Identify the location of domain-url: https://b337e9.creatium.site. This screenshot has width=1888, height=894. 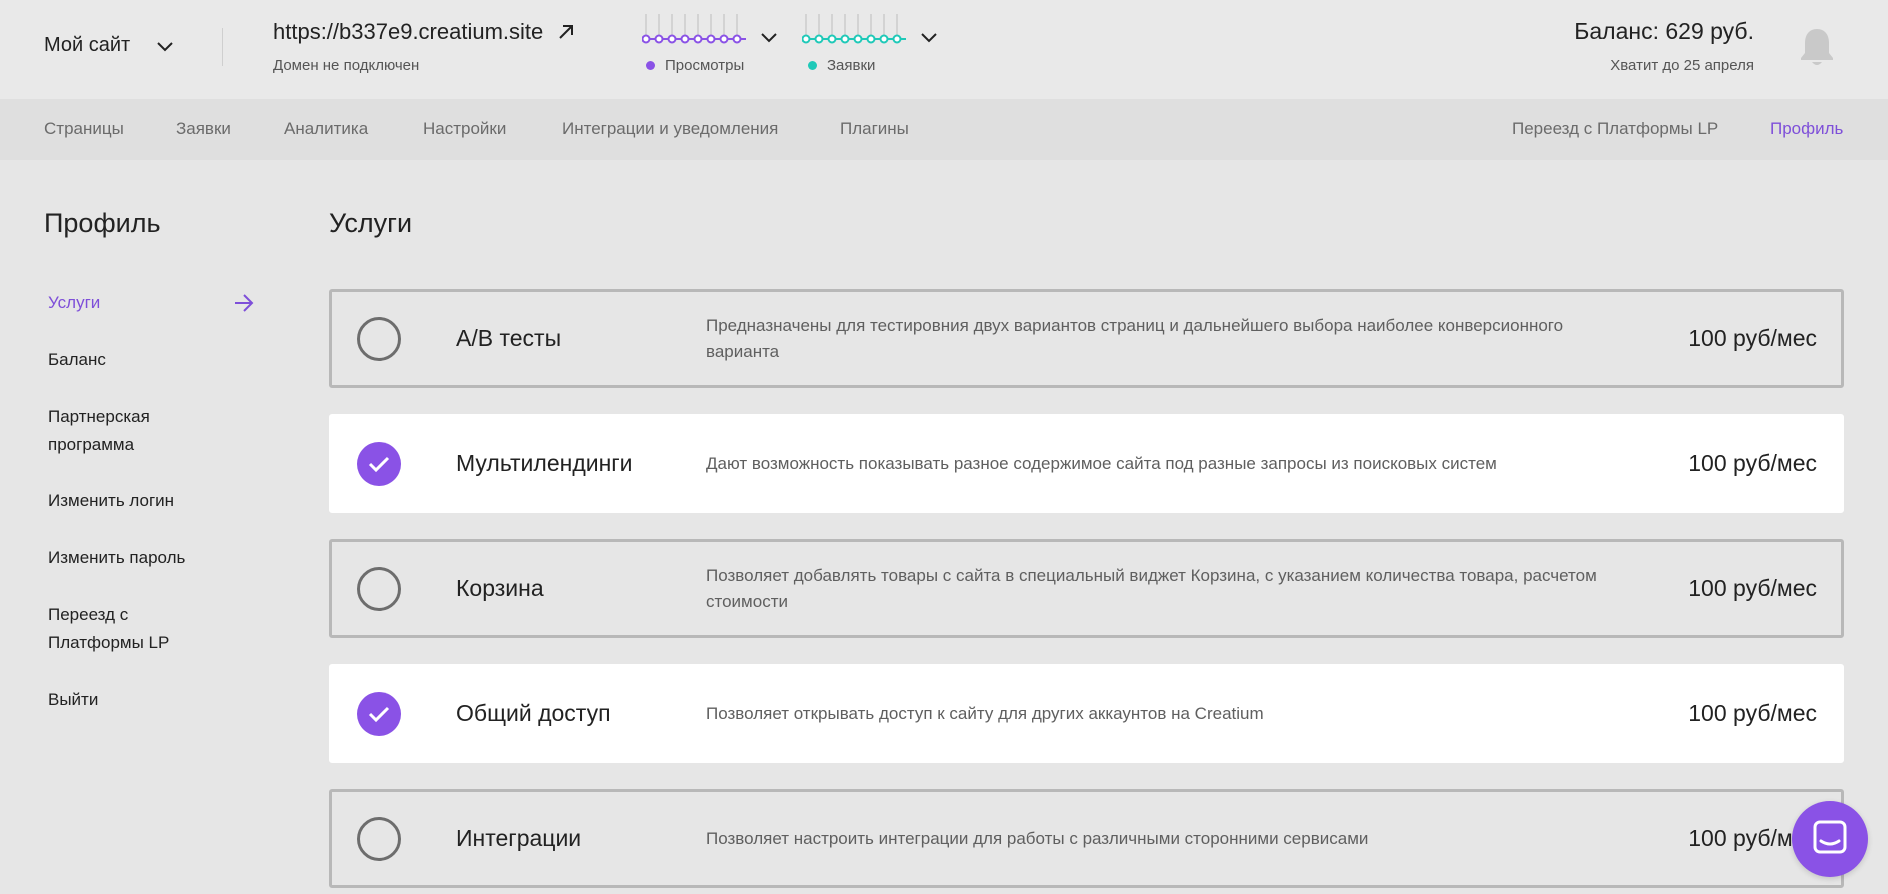
(408, 31).